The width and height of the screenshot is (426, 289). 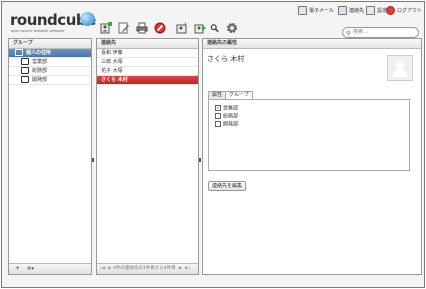 What do you see at coordinates (200, 160) in the screenshot?
I see `contacts-splitter` at bounding box center [200, 160].